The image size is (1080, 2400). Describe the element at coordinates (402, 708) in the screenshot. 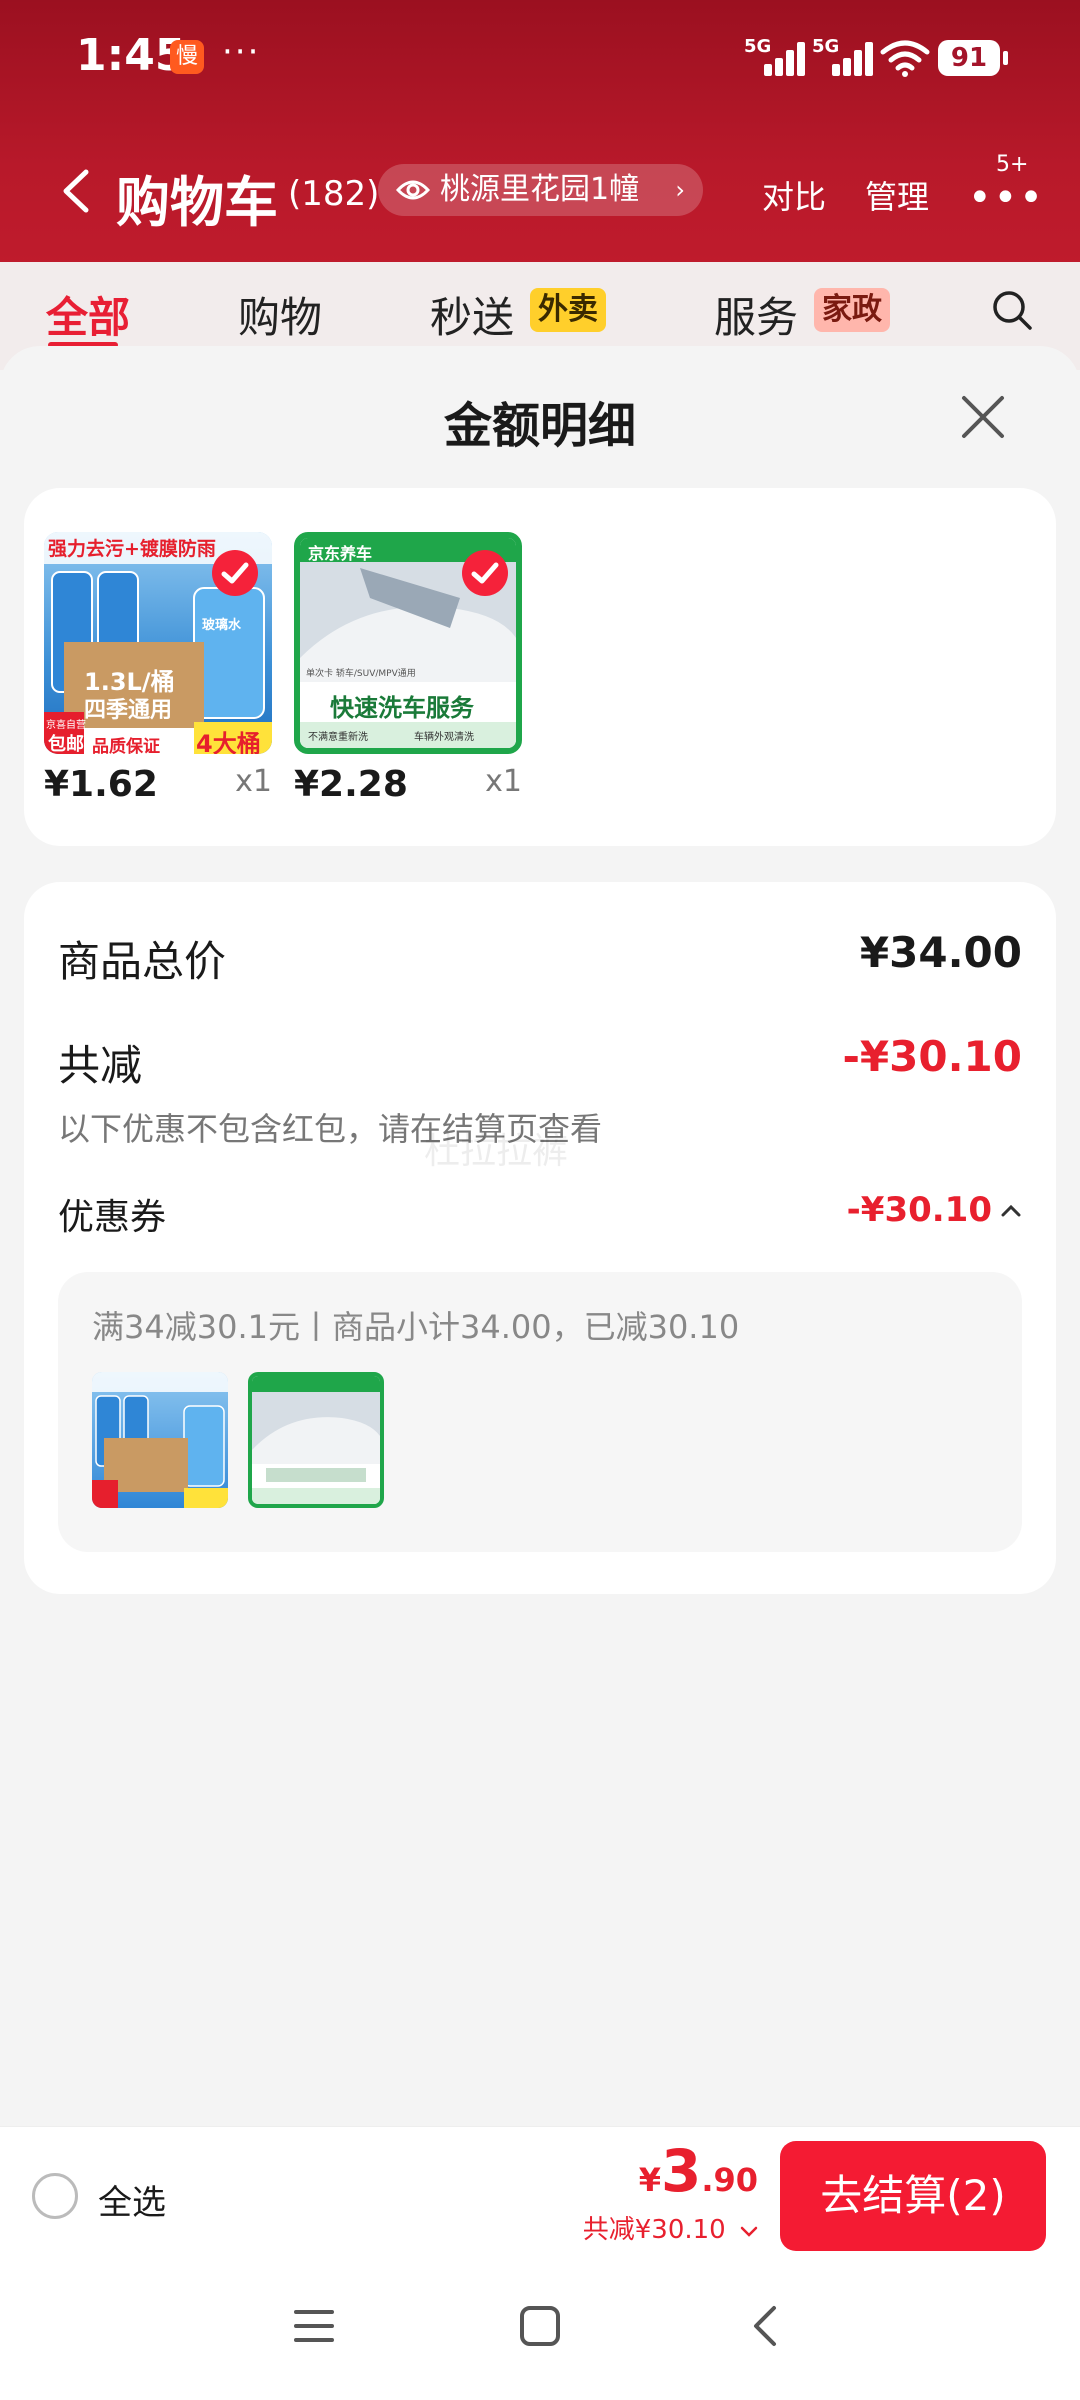

I see `thumb-title: 快速洗车服务` at that location.